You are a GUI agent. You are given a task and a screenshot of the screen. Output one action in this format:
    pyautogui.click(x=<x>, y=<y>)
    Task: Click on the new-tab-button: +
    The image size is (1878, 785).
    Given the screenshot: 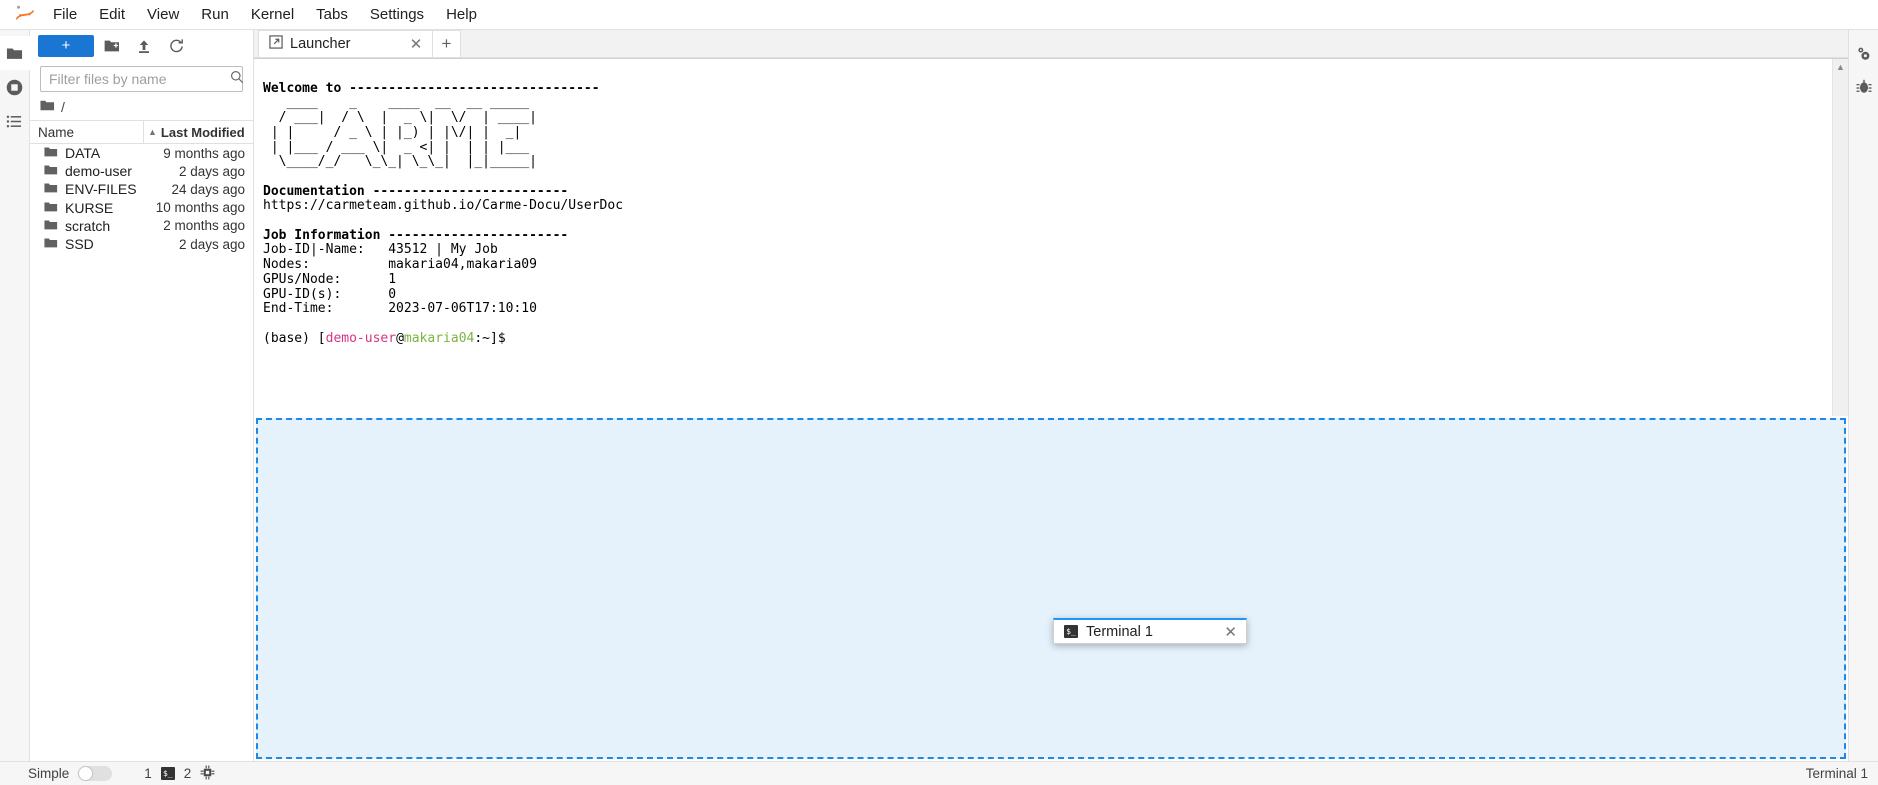 What is the action you would take?
    pyautogui.click(x=447, y=43)
    